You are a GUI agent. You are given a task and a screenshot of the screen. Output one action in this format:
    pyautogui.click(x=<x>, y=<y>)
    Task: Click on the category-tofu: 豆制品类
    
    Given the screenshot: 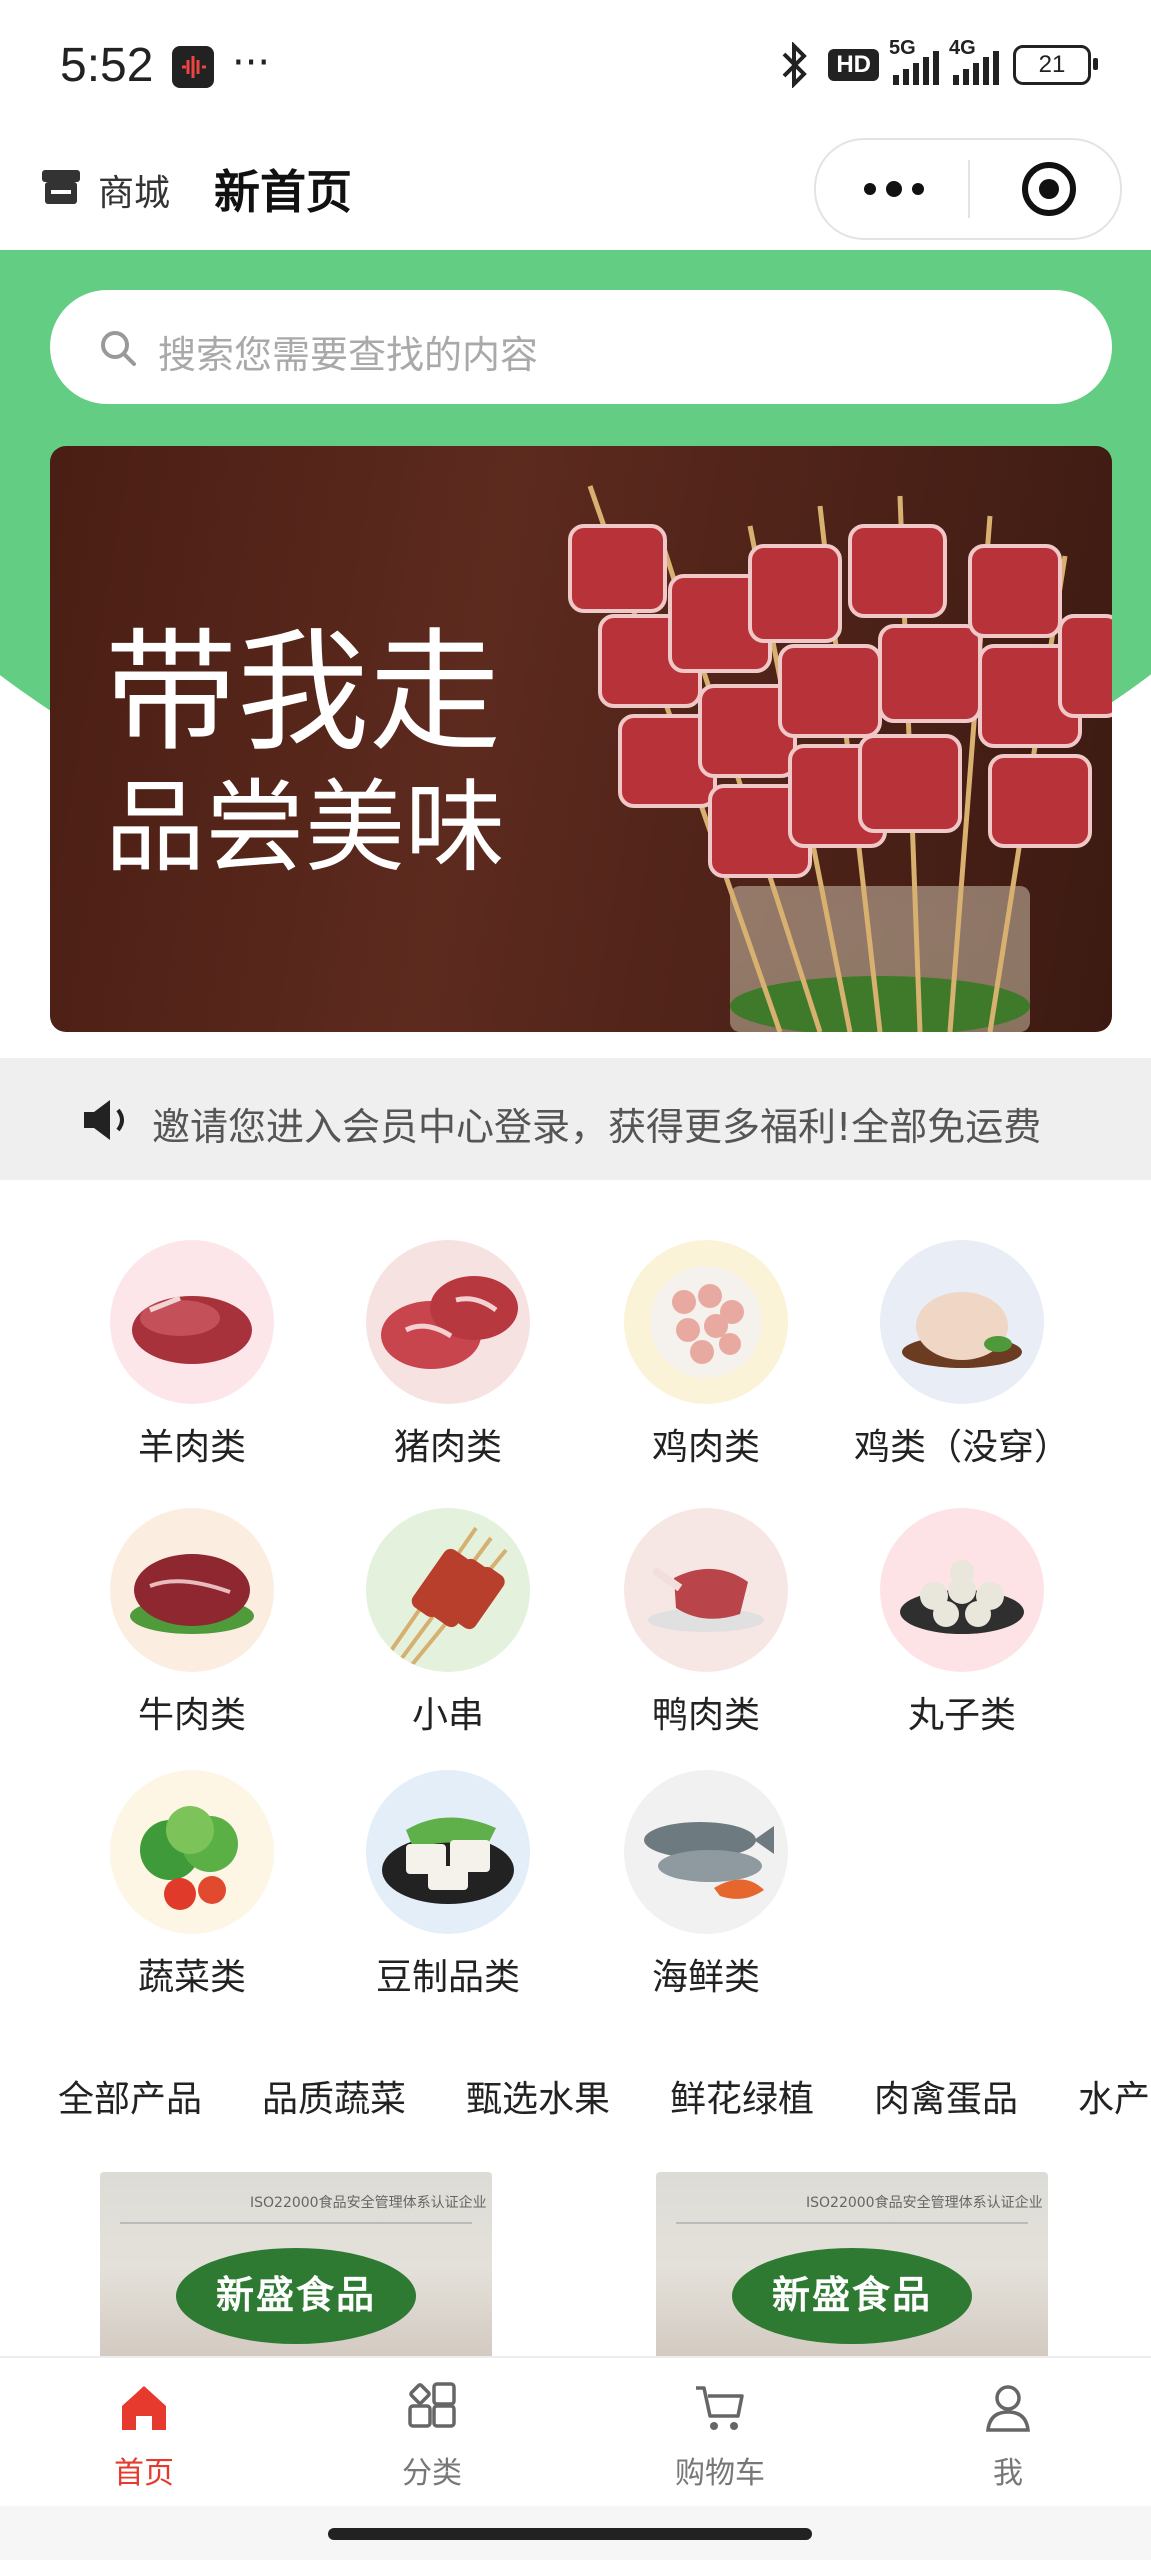 What is the action you would take?
    pyautogui.click(x=448, y=1895)
    